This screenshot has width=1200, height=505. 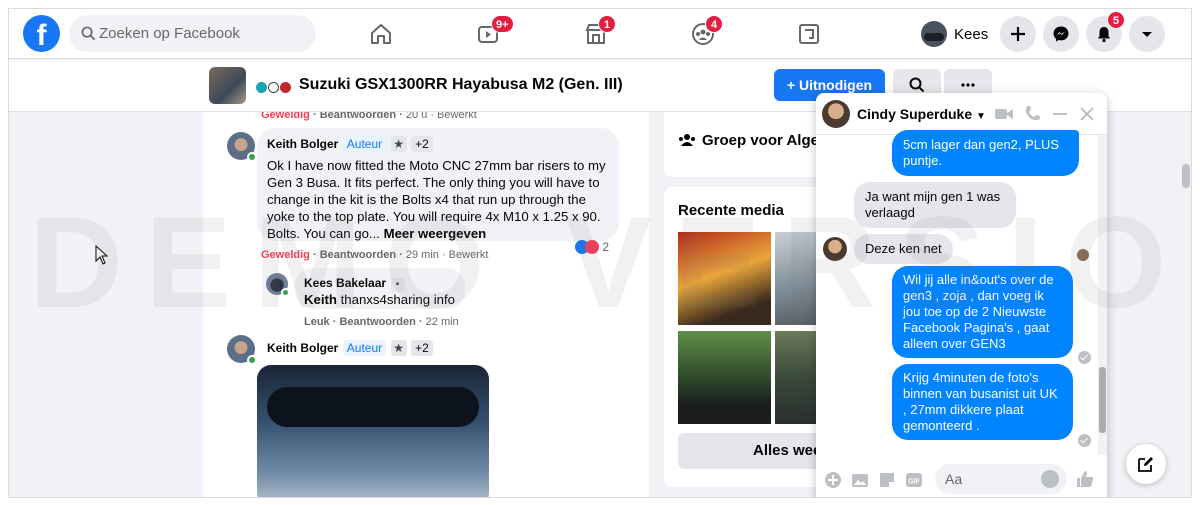 I want to click on reply-text: Keith thanxs4sharing info, so click(x=379, y=299).